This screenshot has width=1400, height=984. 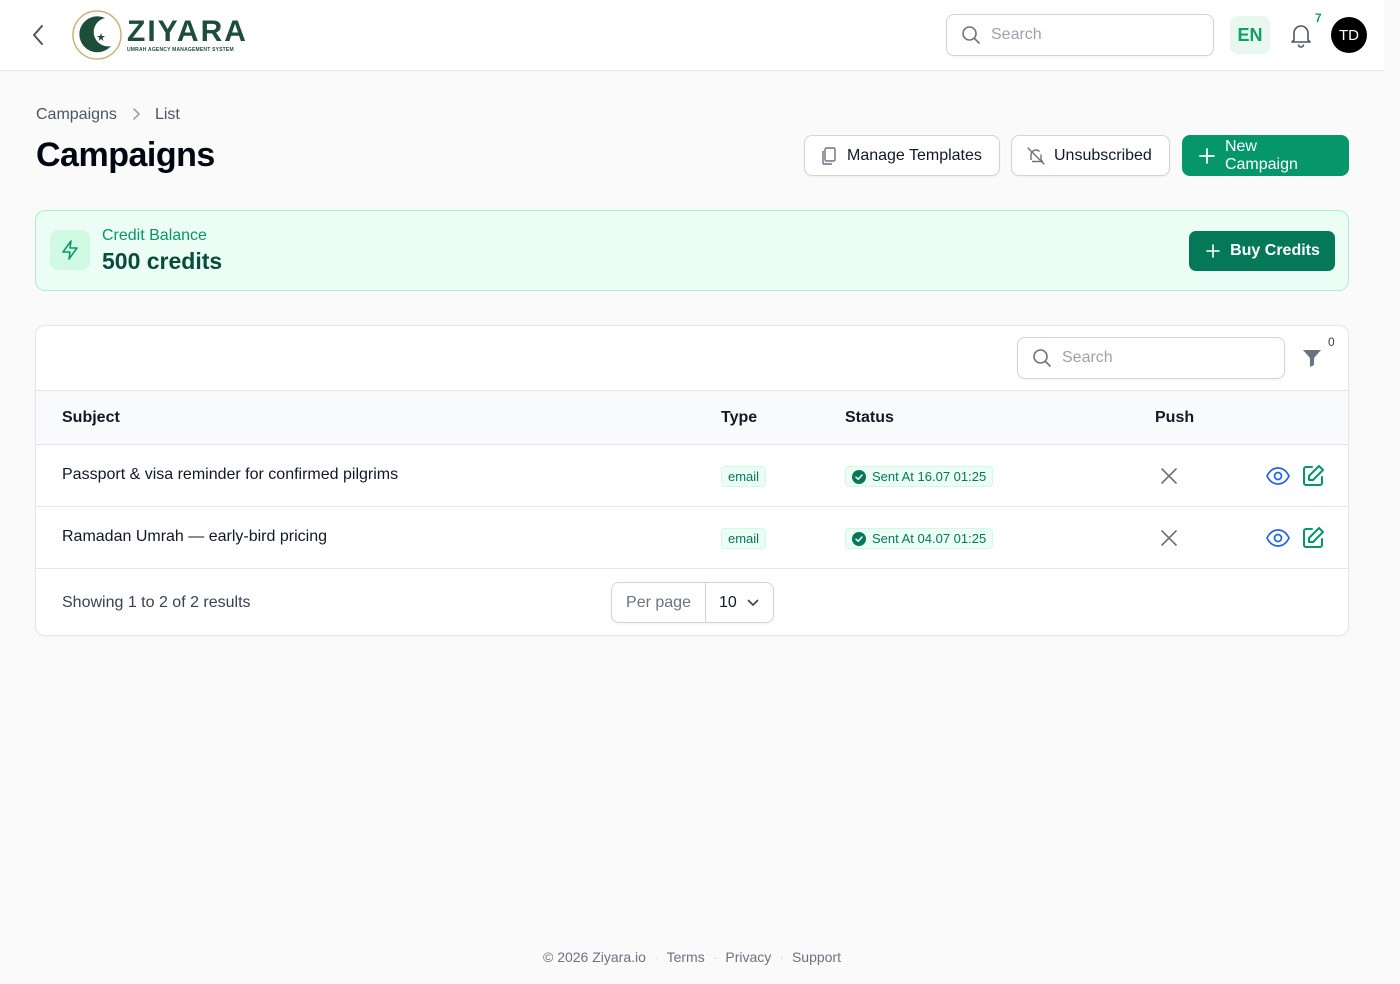 I want to click on column-header-type: Type, so click(x=739, y=418).